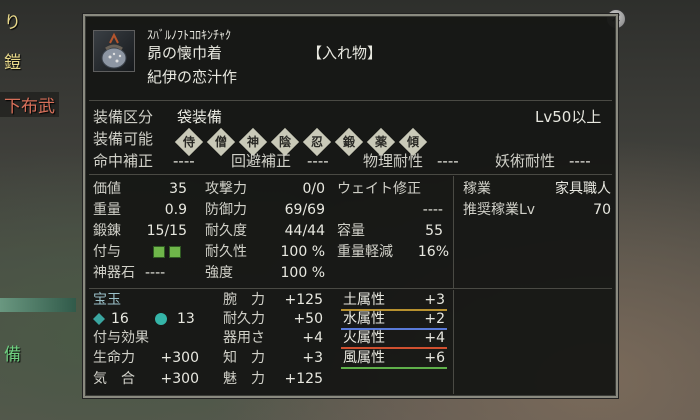 This screenshot has width=700, height=420. Describe the element at coordinates (121, 338) in the screenshot. I see `effects-title: 付与効果` at that location.